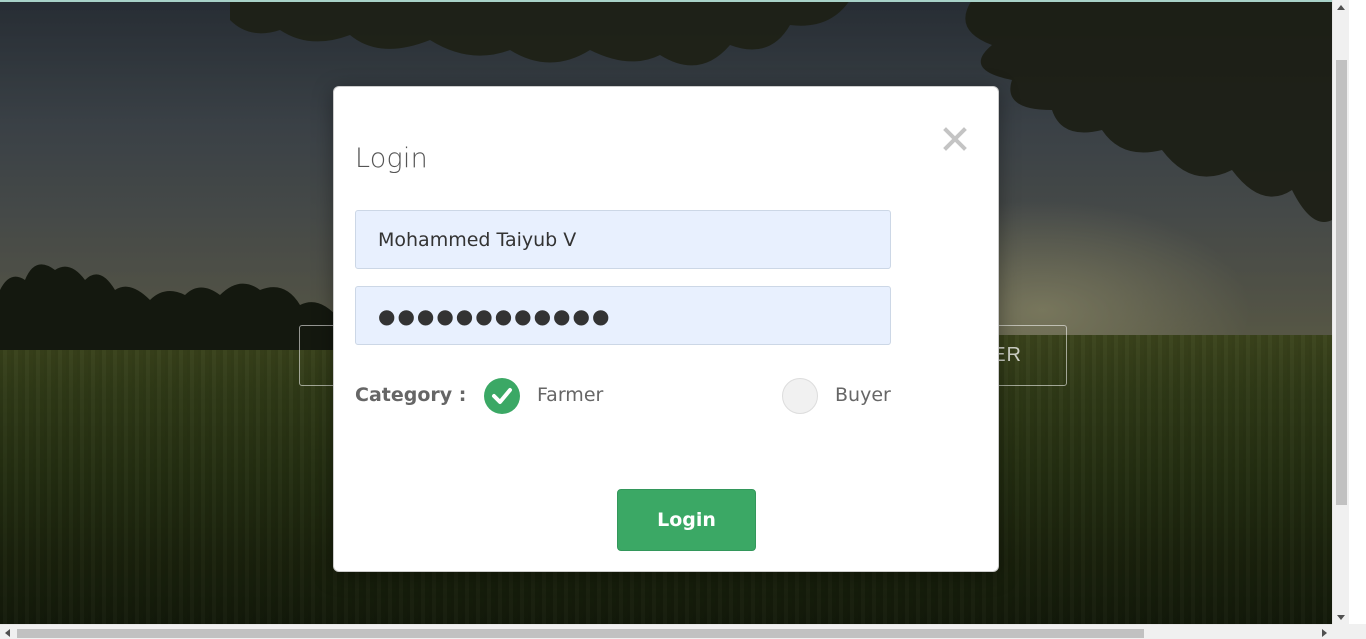 Image resolution: width=1366 pixels, height=639 pixels. Describe the element at coordinates (1341, 7) in the screenshot. I see `scroll-up-icon` at that location.